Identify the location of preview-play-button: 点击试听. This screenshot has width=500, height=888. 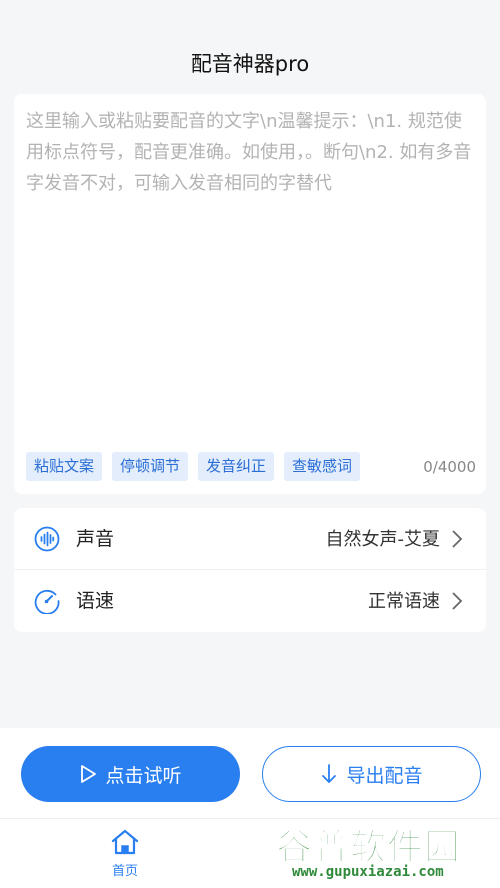
(130, 774).